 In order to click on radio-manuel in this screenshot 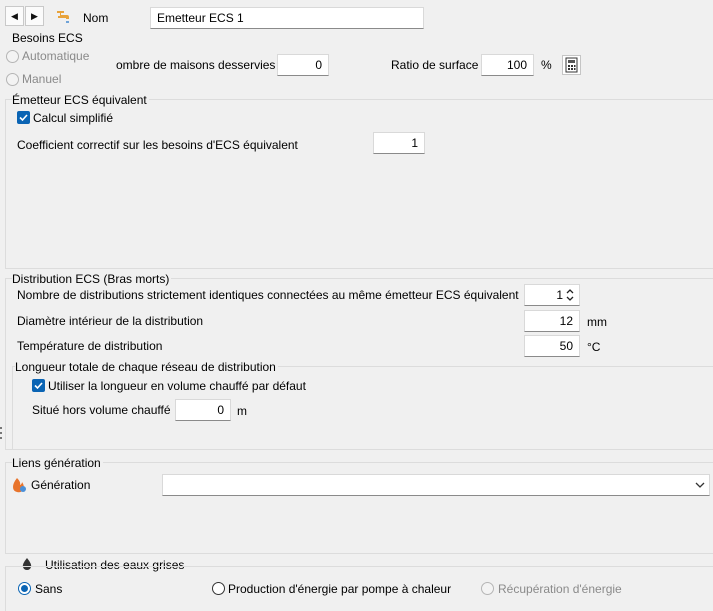, I will do `click(12, 79)`.